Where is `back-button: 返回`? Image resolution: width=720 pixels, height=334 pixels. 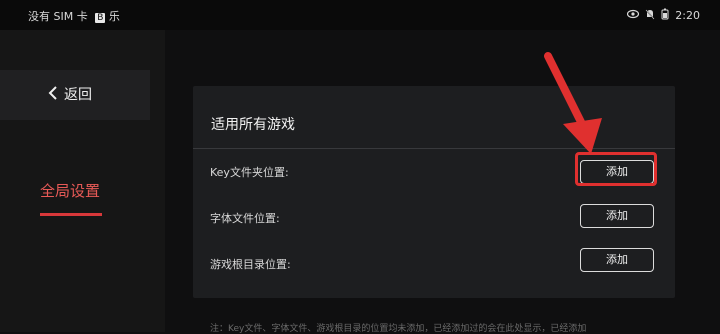
back-button: 返回 is located at coordinates (70, 94).